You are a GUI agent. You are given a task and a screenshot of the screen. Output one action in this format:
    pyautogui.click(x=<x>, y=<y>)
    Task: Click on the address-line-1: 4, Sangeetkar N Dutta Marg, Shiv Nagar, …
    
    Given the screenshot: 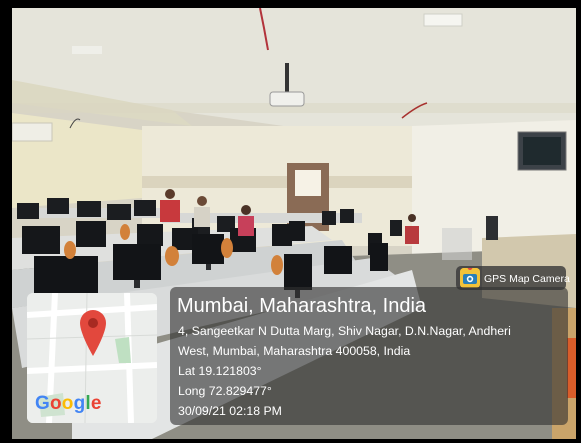 What is the action you would take?
    pyautogui.click(x=344, y=331)
    